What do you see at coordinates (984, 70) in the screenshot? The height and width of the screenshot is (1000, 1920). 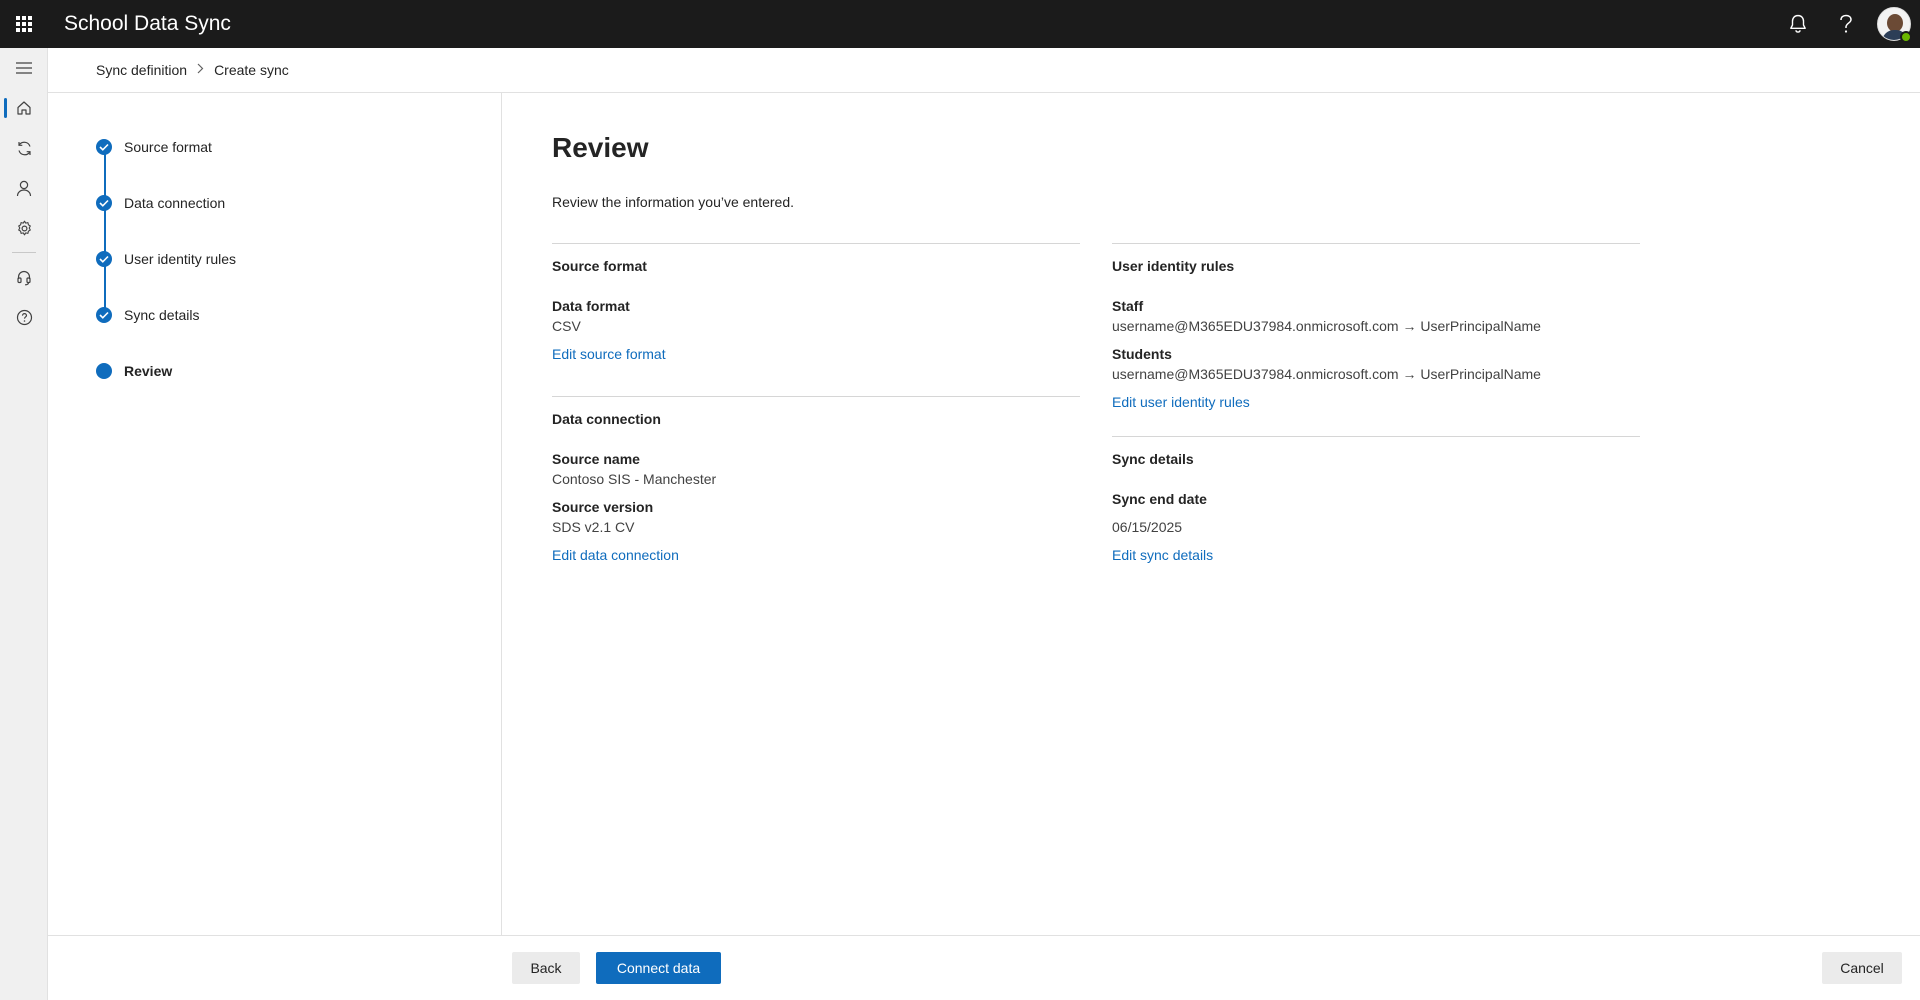 I see `breadcrumb: Sync definition Create sync` at bounding box center [984, 70].